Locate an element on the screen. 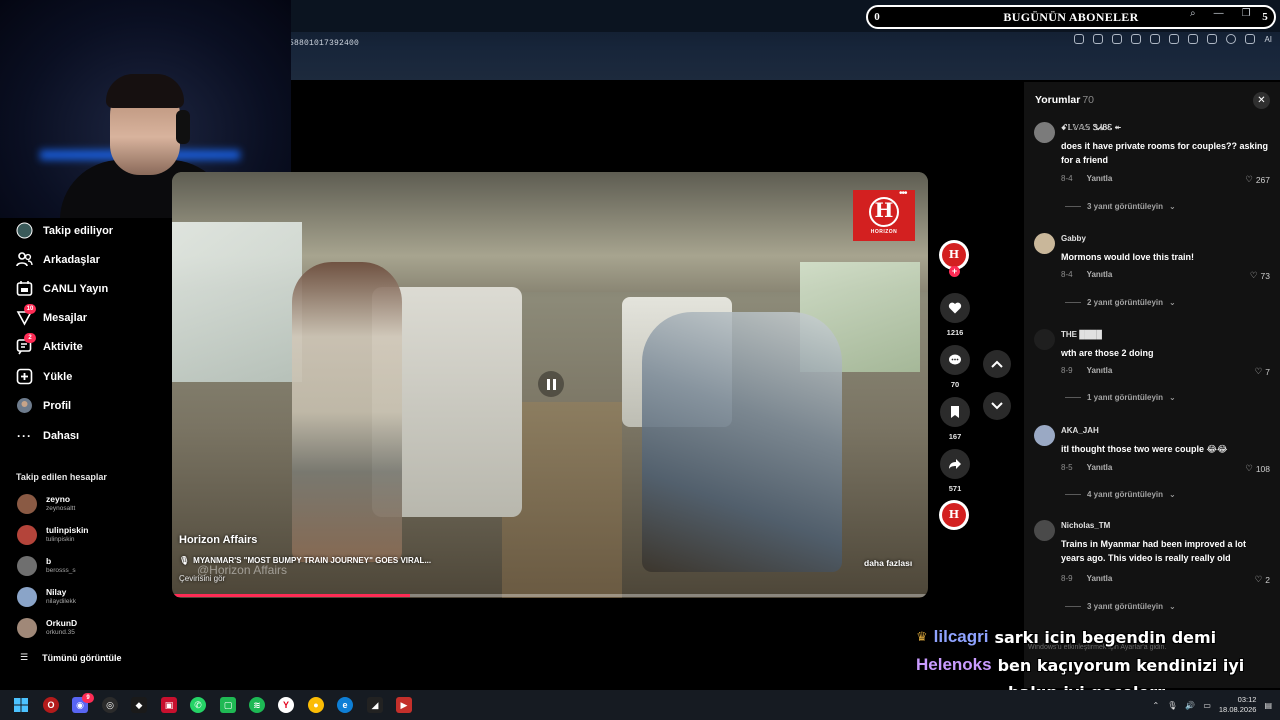 Image resolution: width=1280 pixels, height=720 pixels. comment-like-button: ♡ 73 is located at coordinates (1260, 275).